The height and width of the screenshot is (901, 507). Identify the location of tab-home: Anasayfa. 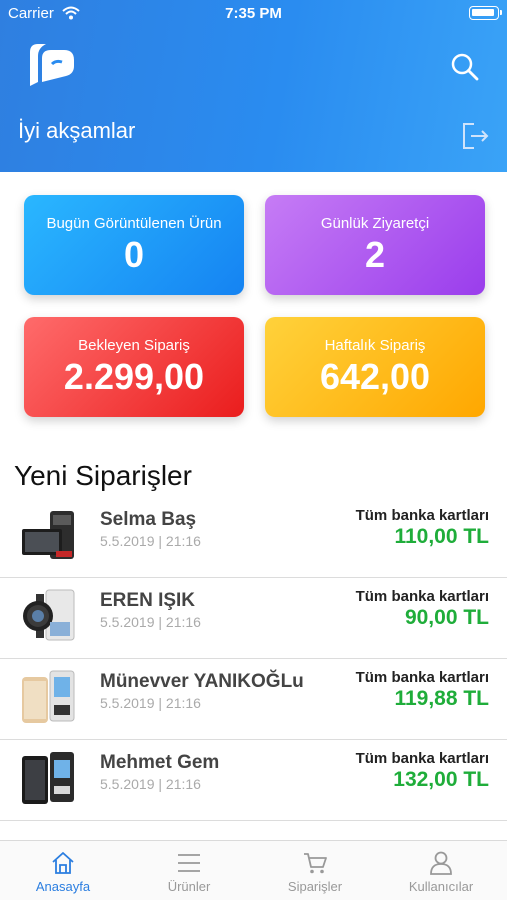
(63, 871).